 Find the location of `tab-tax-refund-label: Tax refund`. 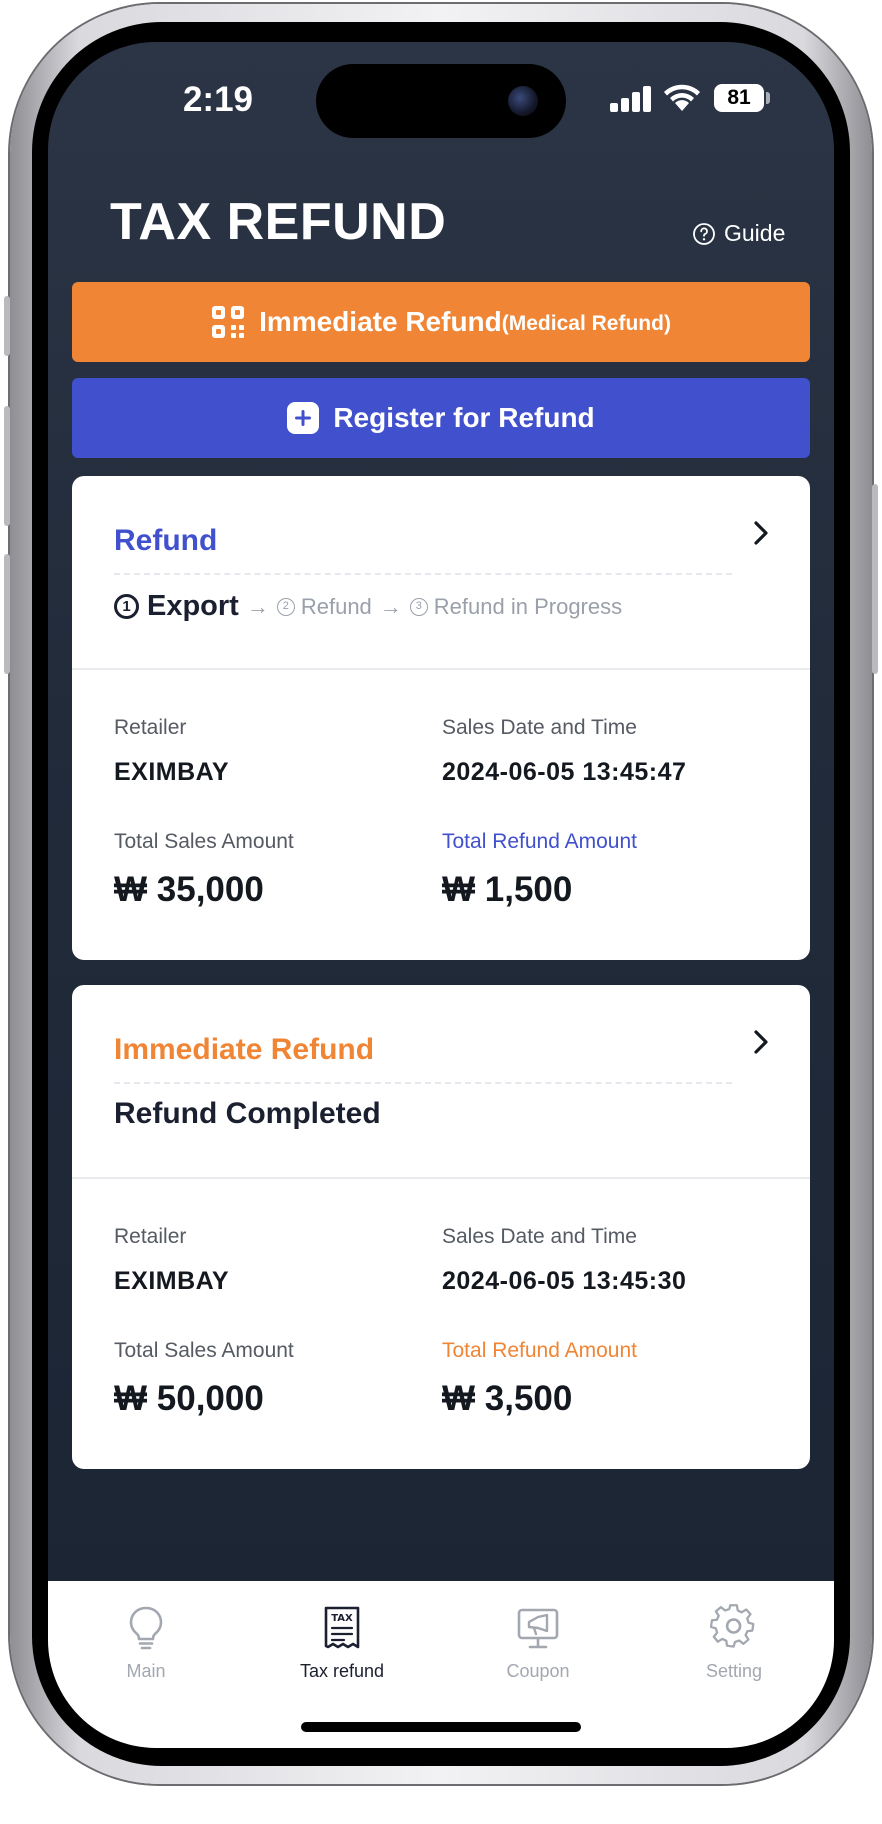

tab-tax-refund-label: Tax refund is located at coordinates (342, 1671).